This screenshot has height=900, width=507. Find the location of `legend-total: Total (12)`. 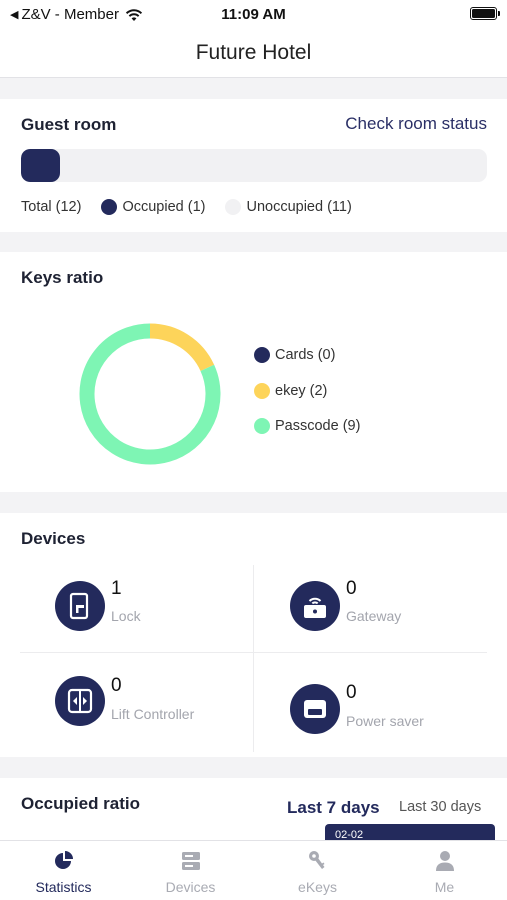

legend-total: Total (12) is located at coordinates (51, 207).